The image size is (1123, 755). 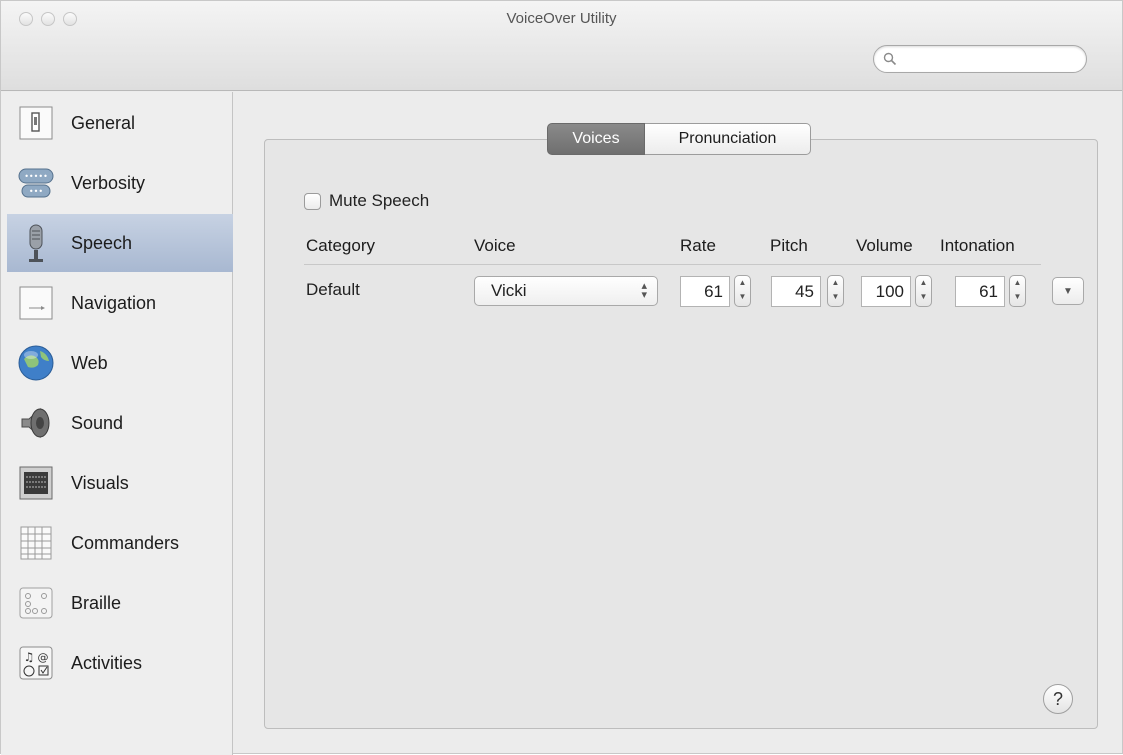 What do you see at coordinates (340, 245) in the screenshot?
I see `header-category: Category` at bounding box center [340, 245].